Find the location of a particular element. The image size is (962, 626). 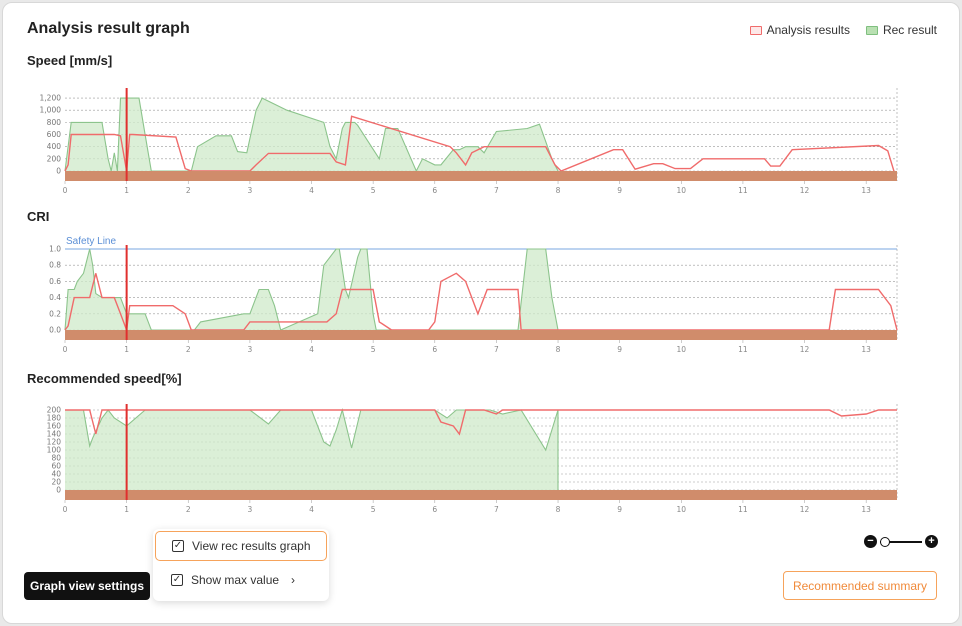

y-tick-label: 60 is located at coordinates (56, 466).